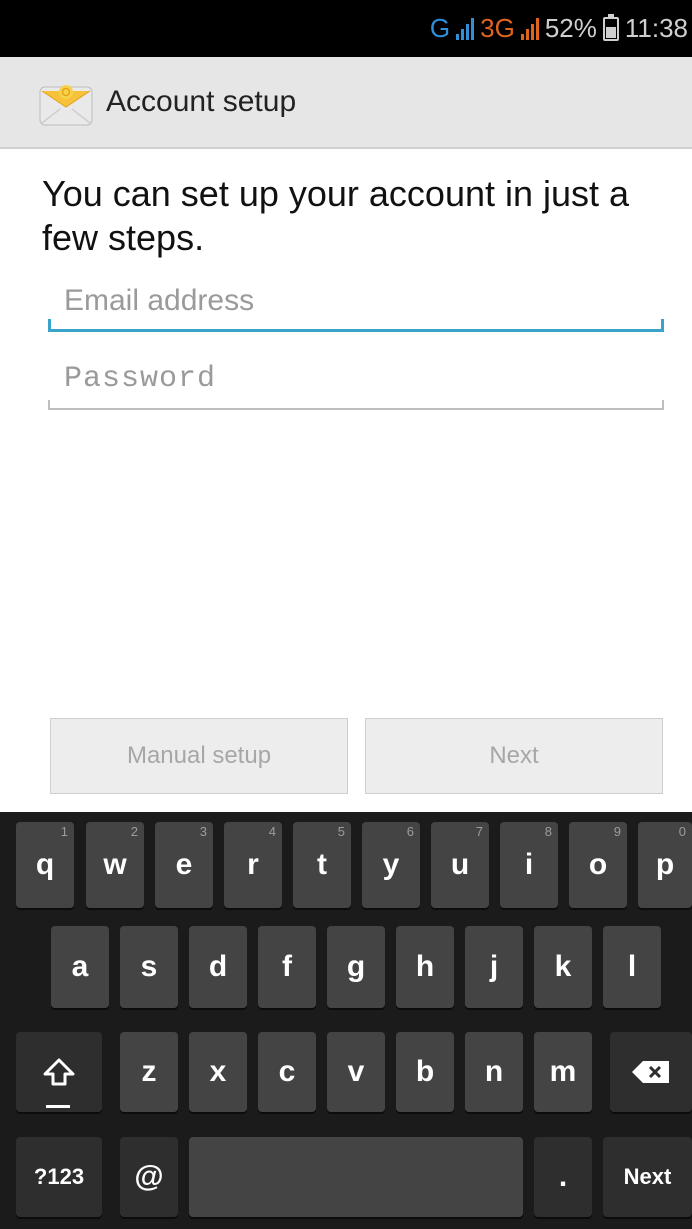 The width and height of the screenshot is (692, 1229). Describe the element at coordinates (563, 967) in the screenshot. I see `key-k: k` at that location.